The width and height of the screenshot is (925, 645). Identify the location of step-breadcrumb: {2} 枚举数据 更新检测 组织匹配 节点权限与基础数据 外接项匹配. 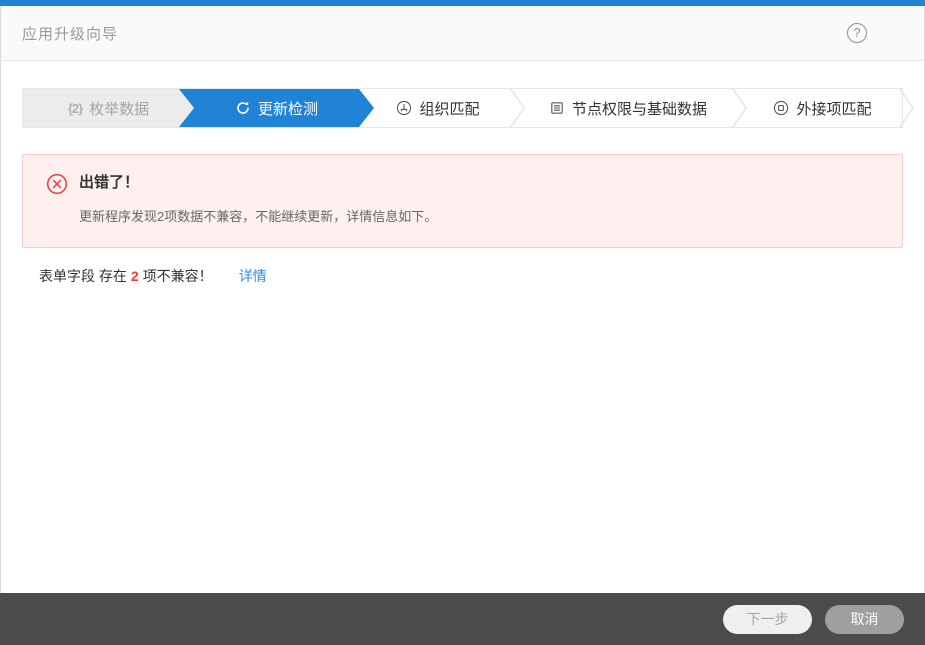
(468, 108).